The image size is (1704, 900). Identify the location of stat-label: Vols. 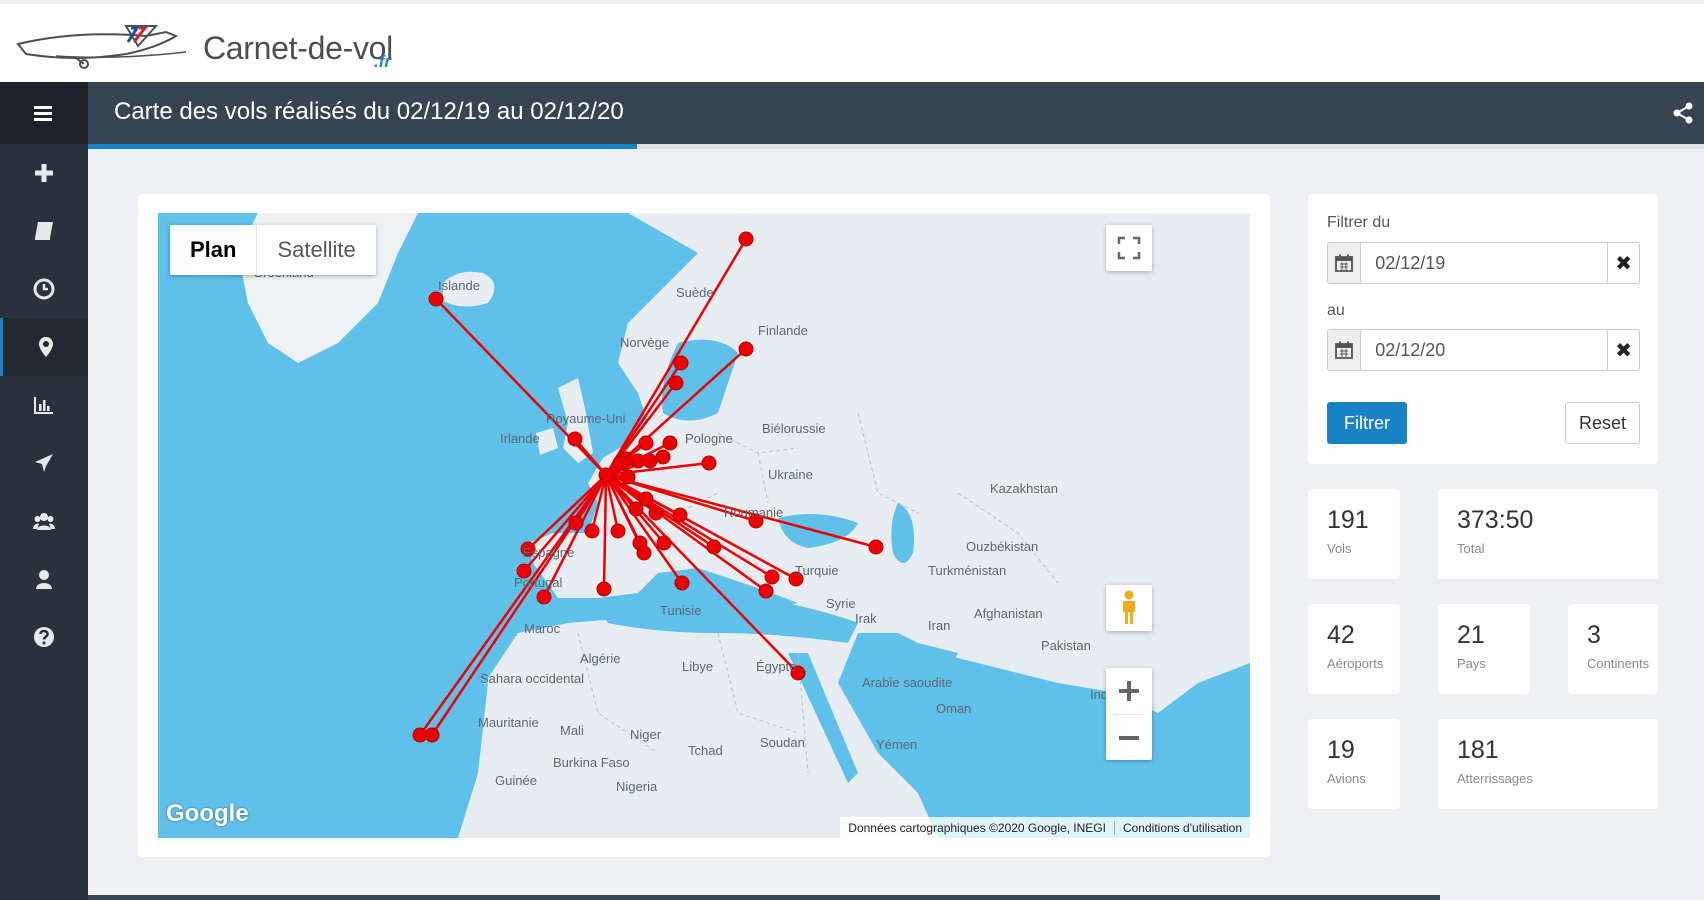
(1339, 548).